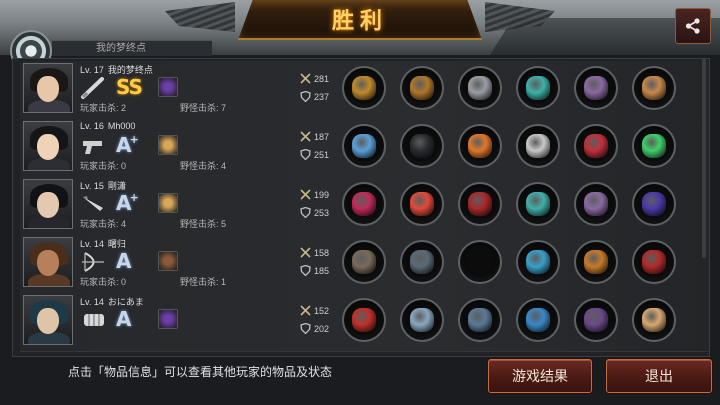 Image resolution: width=720 pixels, height=405 pixels. I want to click on player-kills: 玩家击杀: 4, so click(103, 224).